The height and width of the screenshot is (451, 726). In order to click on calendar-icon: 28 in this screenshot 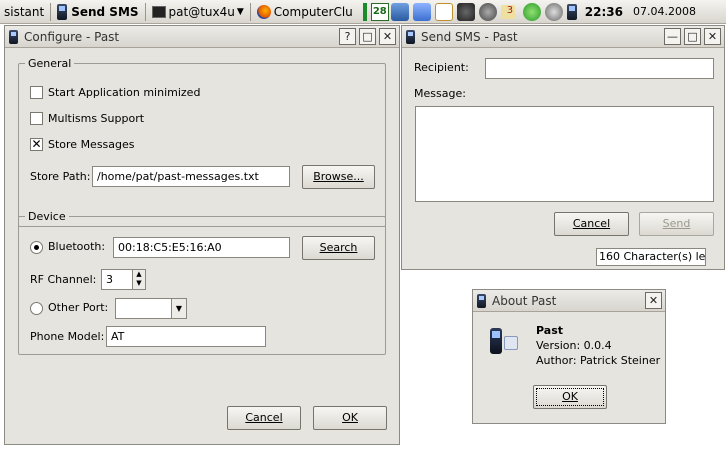, I will do `click(379, 11)`.